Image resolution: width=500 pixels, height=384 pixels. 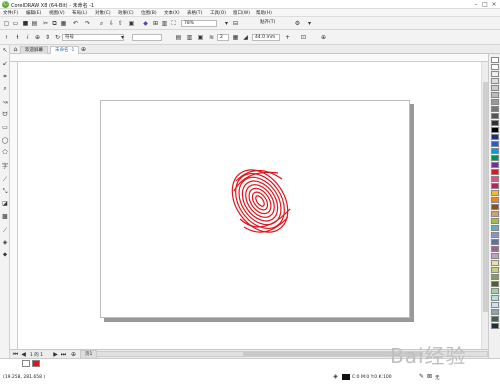 What do you see at coordinates (178, 37) in the screenshot?
I see `copy-properties-icon: ▤` at bounding box center [178, 37].